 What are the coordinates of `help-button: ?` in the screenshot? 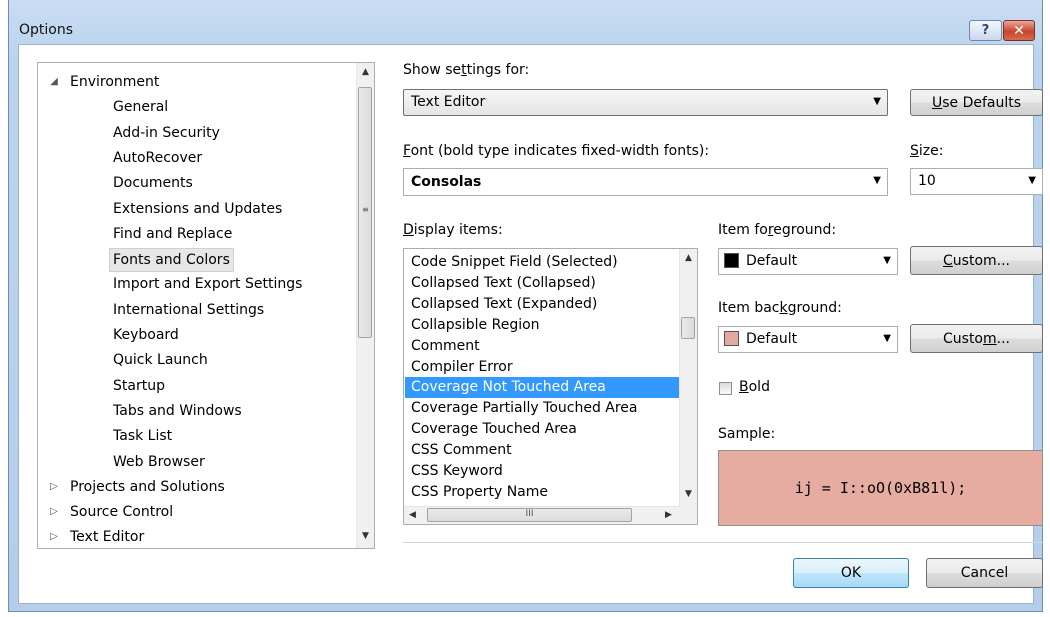 It's located at (985, 30).